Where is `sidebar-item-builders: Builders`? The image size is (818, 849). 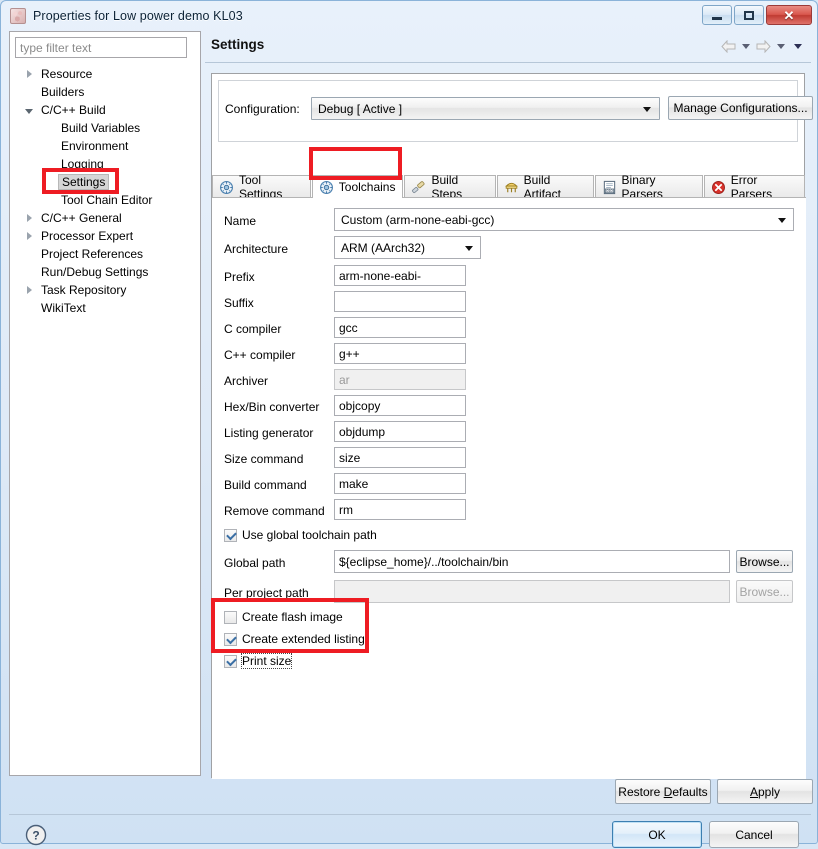
sidebar-item-builders: Builders is located at coordinates (105, 92).